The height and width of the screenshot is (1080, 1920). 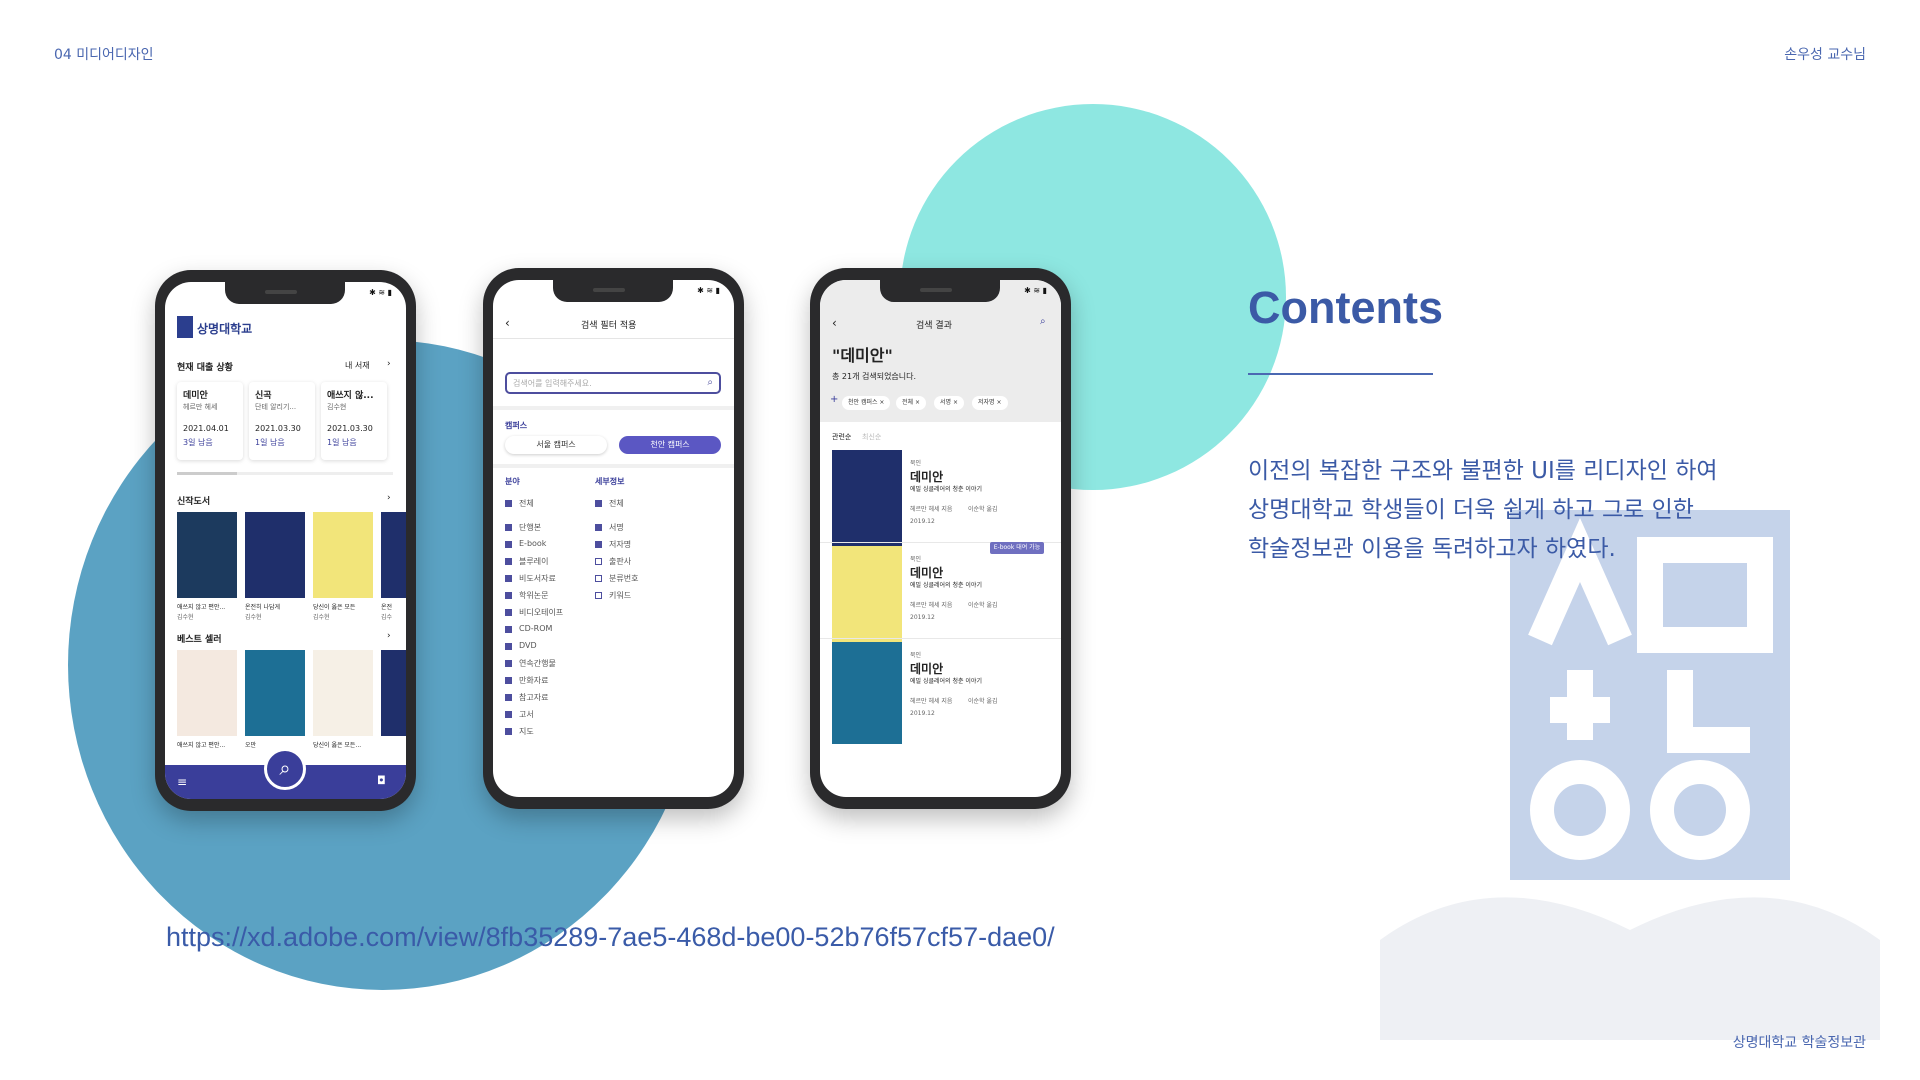 I want to click on sort-latest: 최신순, so click(x=871, y=437).